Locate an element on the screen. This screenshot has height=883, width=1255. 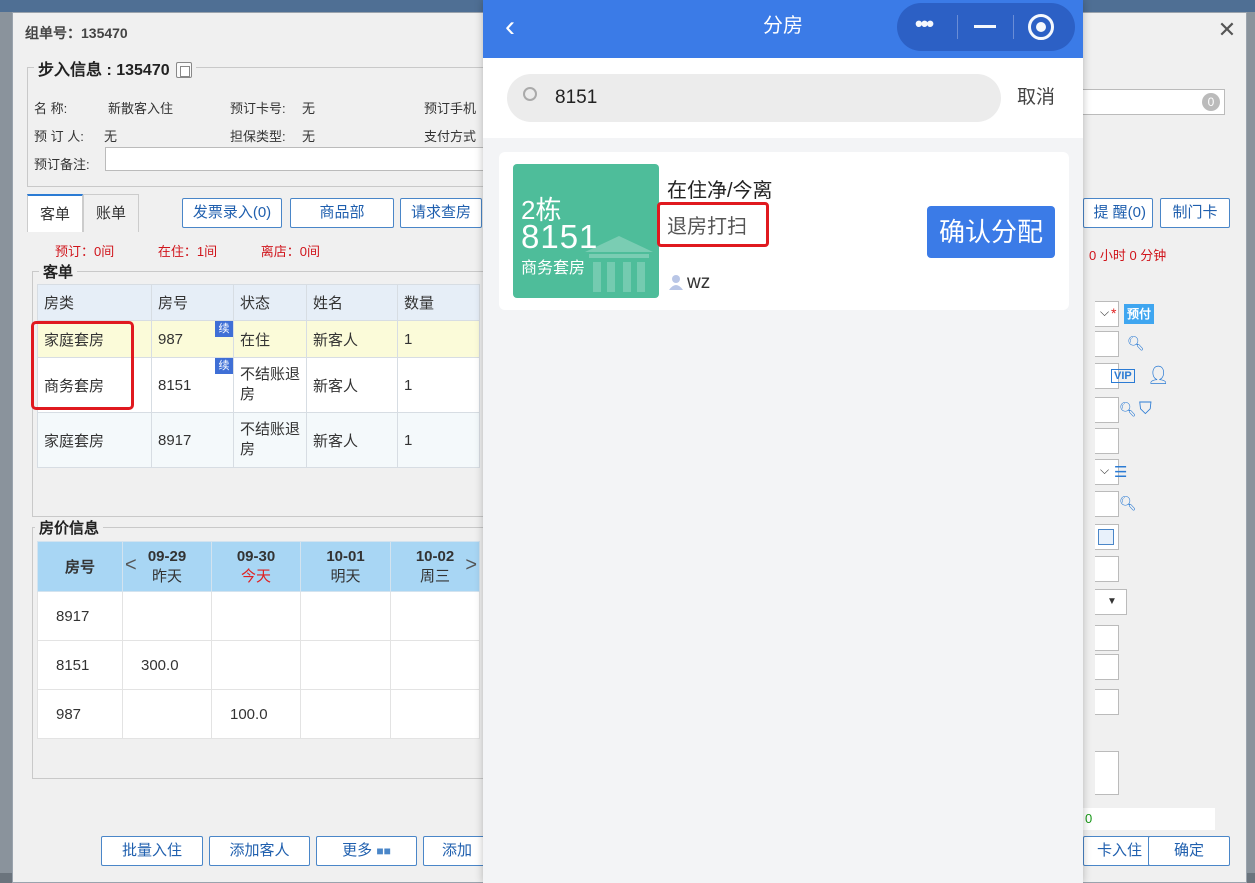
prepay-badge: 预付 is located at coordinates (1139, 314).